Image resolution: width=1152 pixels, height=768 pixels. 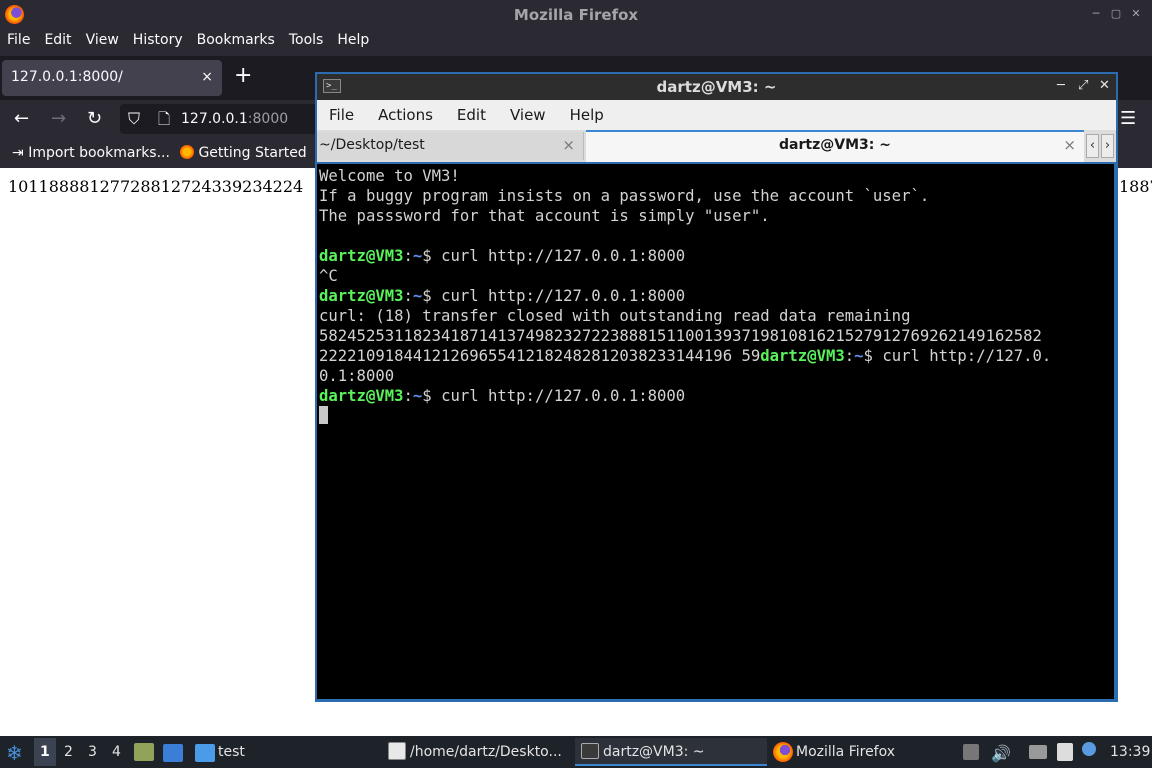 I want to click on workspace-2: 2, so click(x=68, y=752).